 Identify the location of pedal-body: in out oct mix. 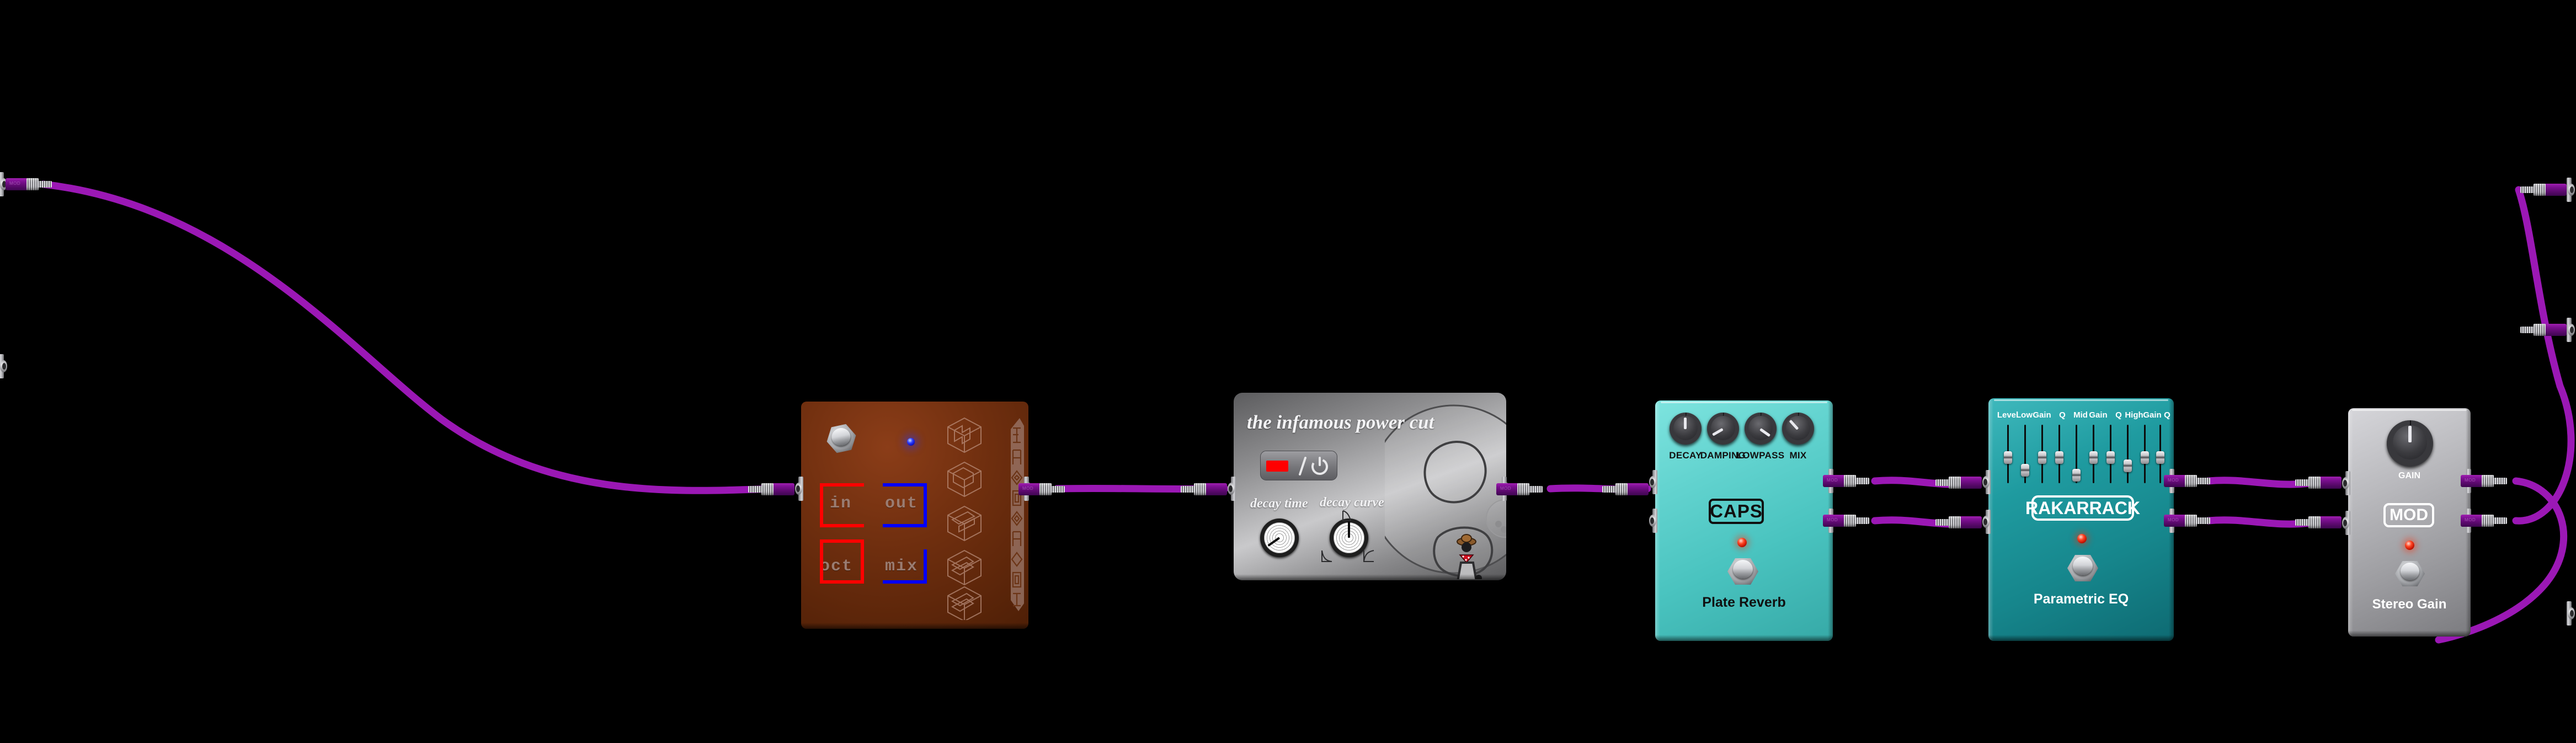
(914, 516).